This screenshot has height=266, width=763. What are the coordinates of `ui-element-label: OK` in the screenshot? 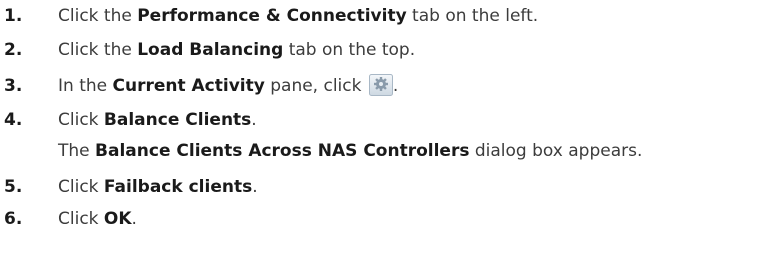 It's located at (117, 219).